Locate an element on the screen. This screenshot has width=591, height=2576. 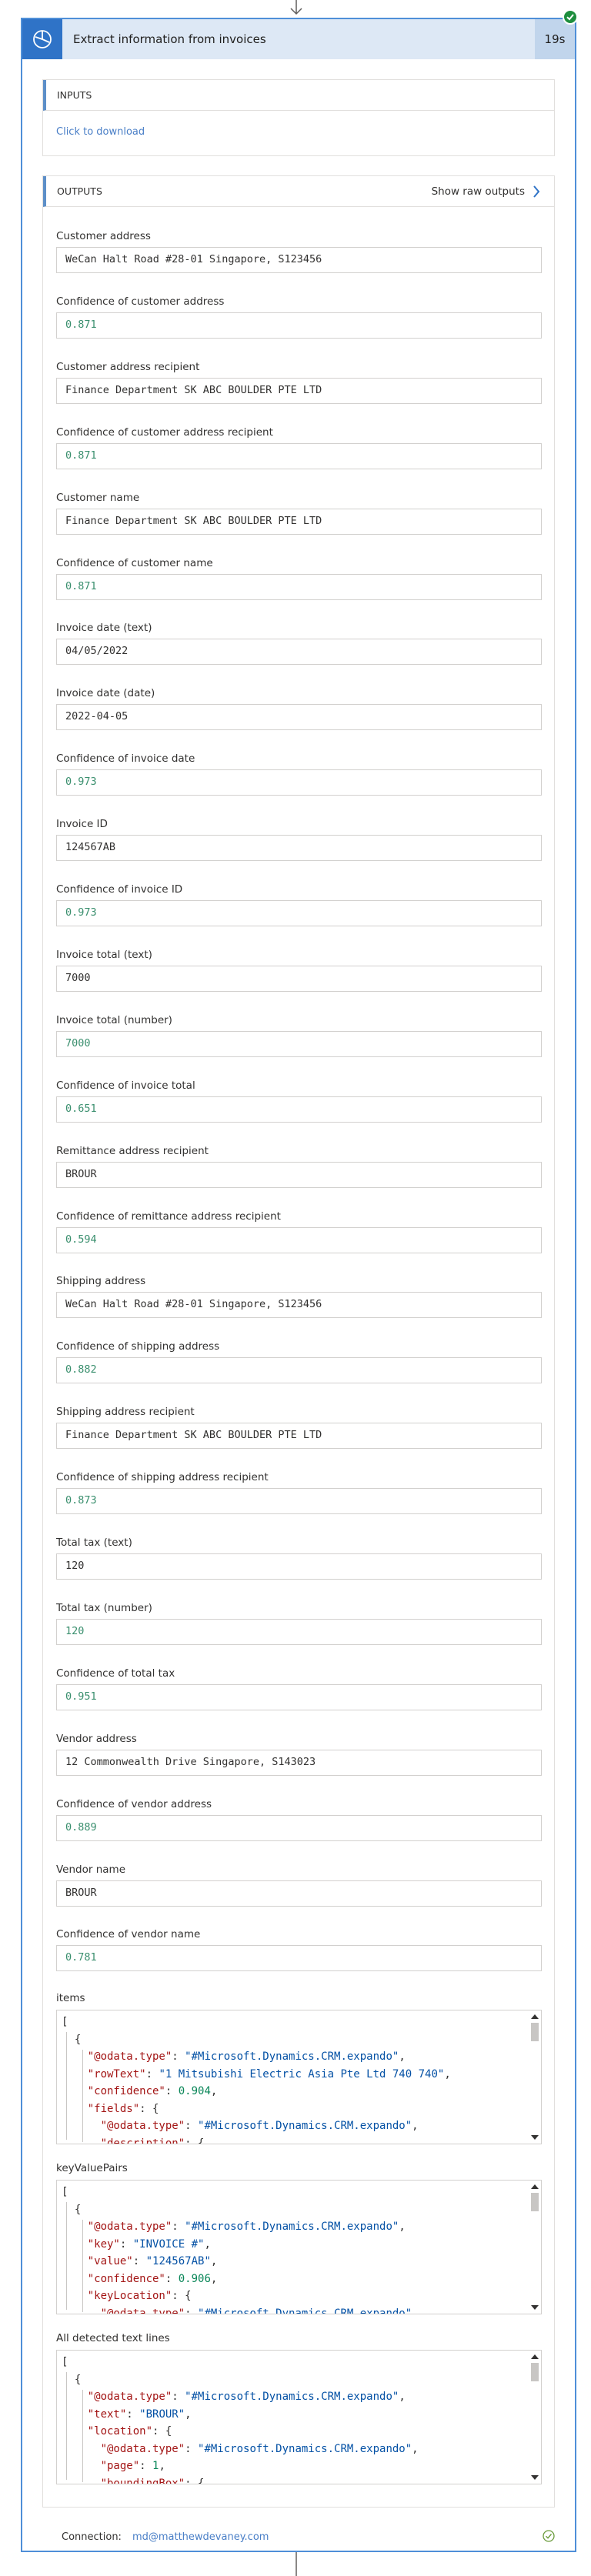
output-field-value: 0.873 is located at coordinates (299, 1501).